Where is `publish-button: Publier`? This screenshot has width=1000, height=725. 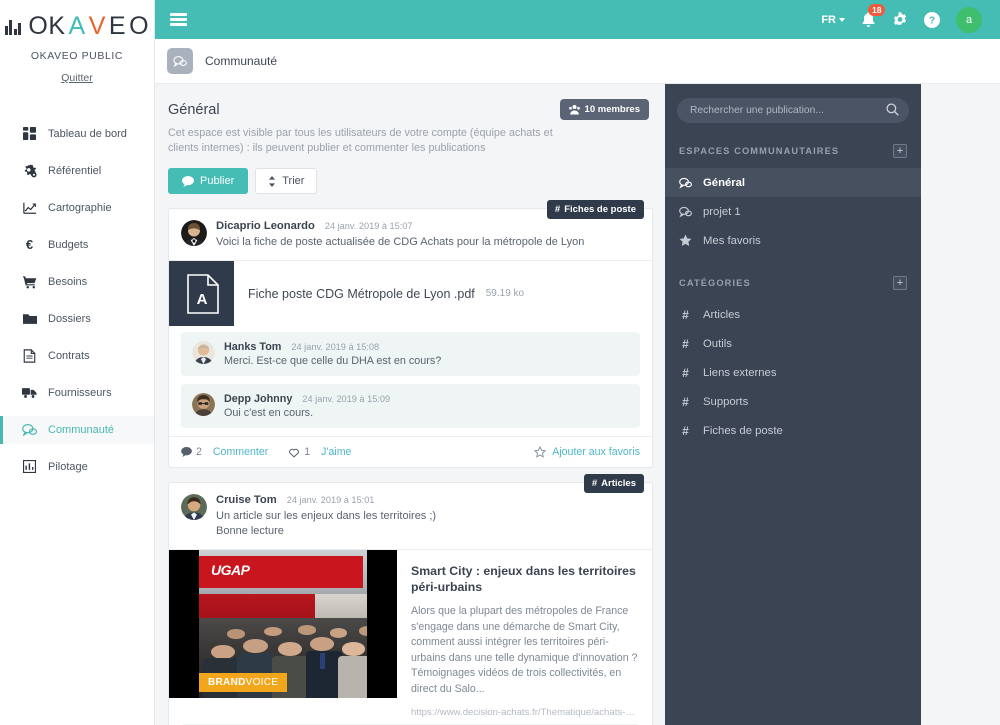 publish-button: Publier is located at coordinates (208, 181).